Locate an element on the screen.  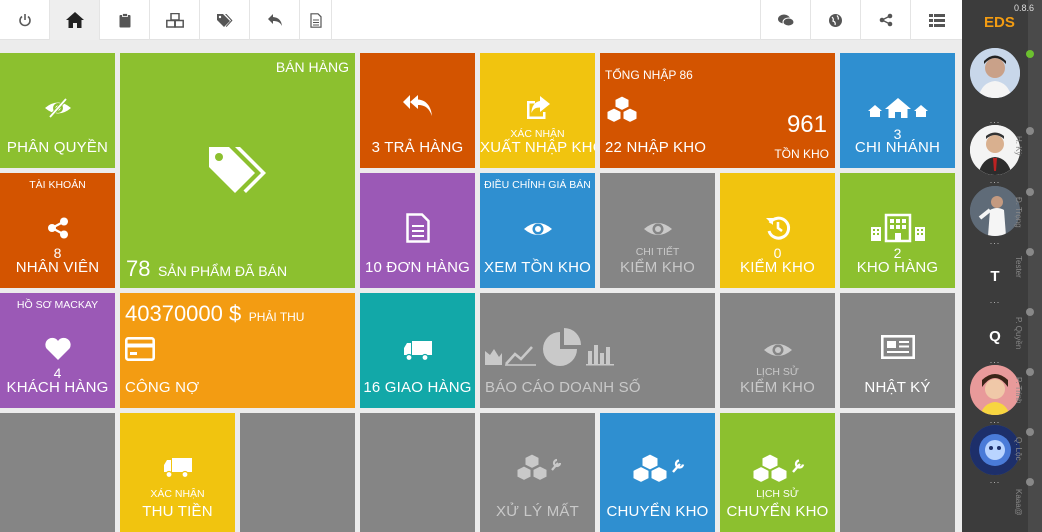
clipboard-icon is located at coordinates (124, 19).